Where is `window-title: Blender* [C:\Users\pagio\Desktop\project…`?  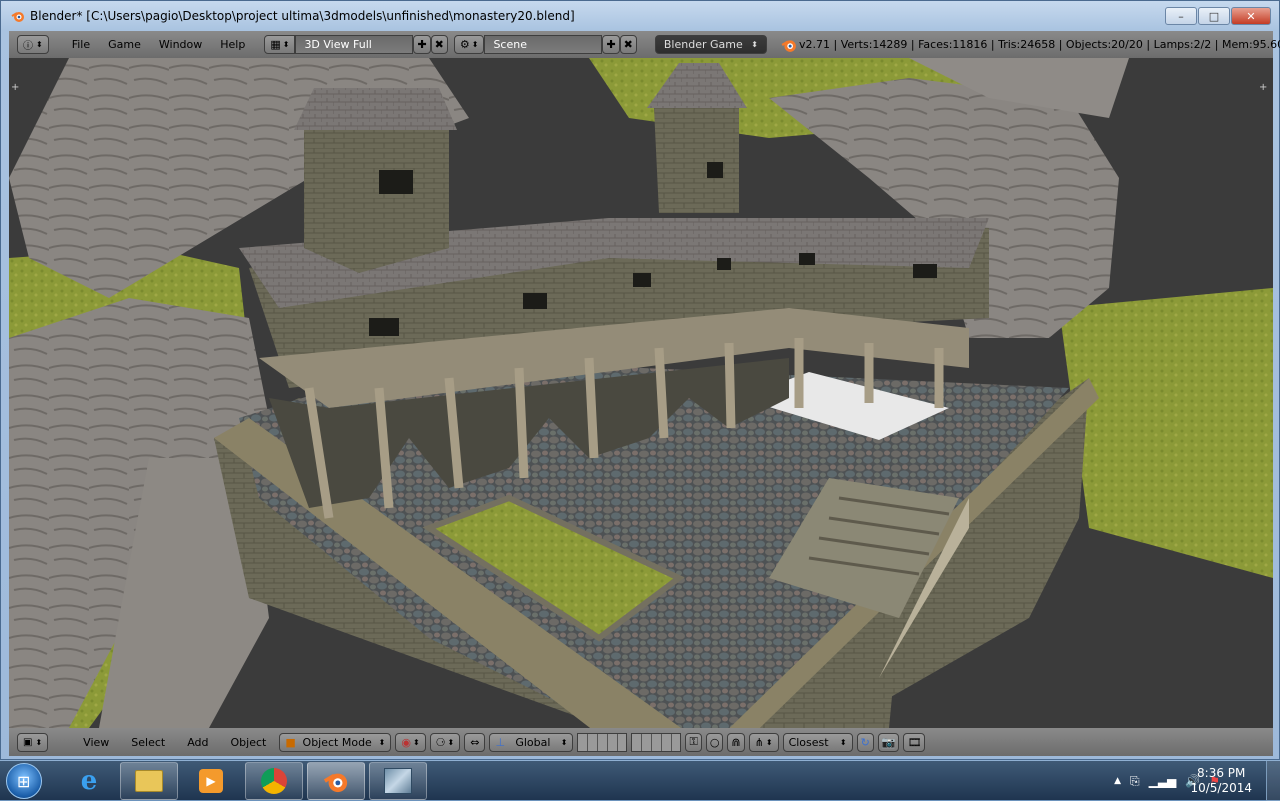 window-title: Blender* [C:\Users\pagio\Desktop\project… is located at coordinates (302, 16).